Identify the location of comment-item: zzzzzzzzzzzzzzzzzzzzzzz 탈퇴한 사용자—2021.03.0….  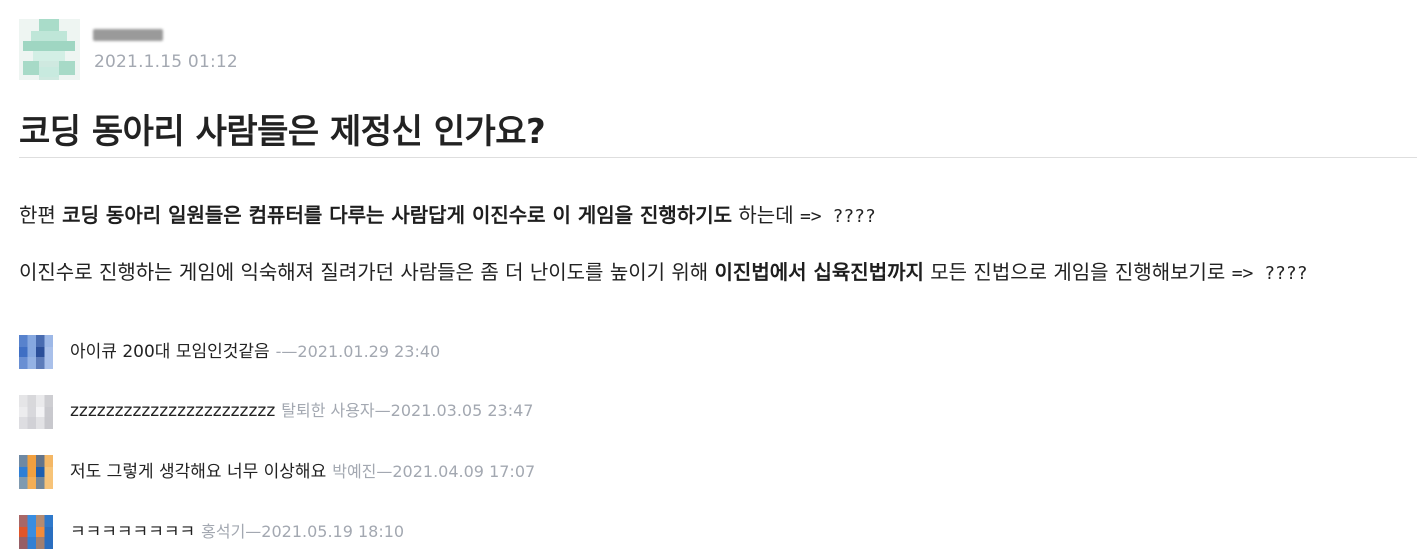
(519, 409).